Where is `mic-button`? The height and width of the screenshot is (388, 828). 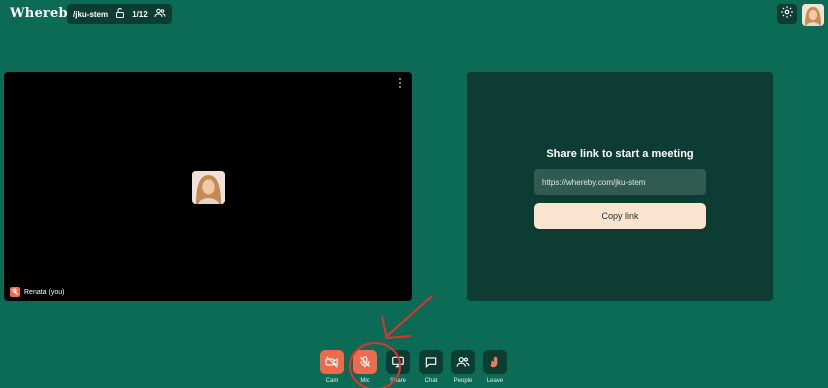
mic-button is located at coordinates (365, 362).